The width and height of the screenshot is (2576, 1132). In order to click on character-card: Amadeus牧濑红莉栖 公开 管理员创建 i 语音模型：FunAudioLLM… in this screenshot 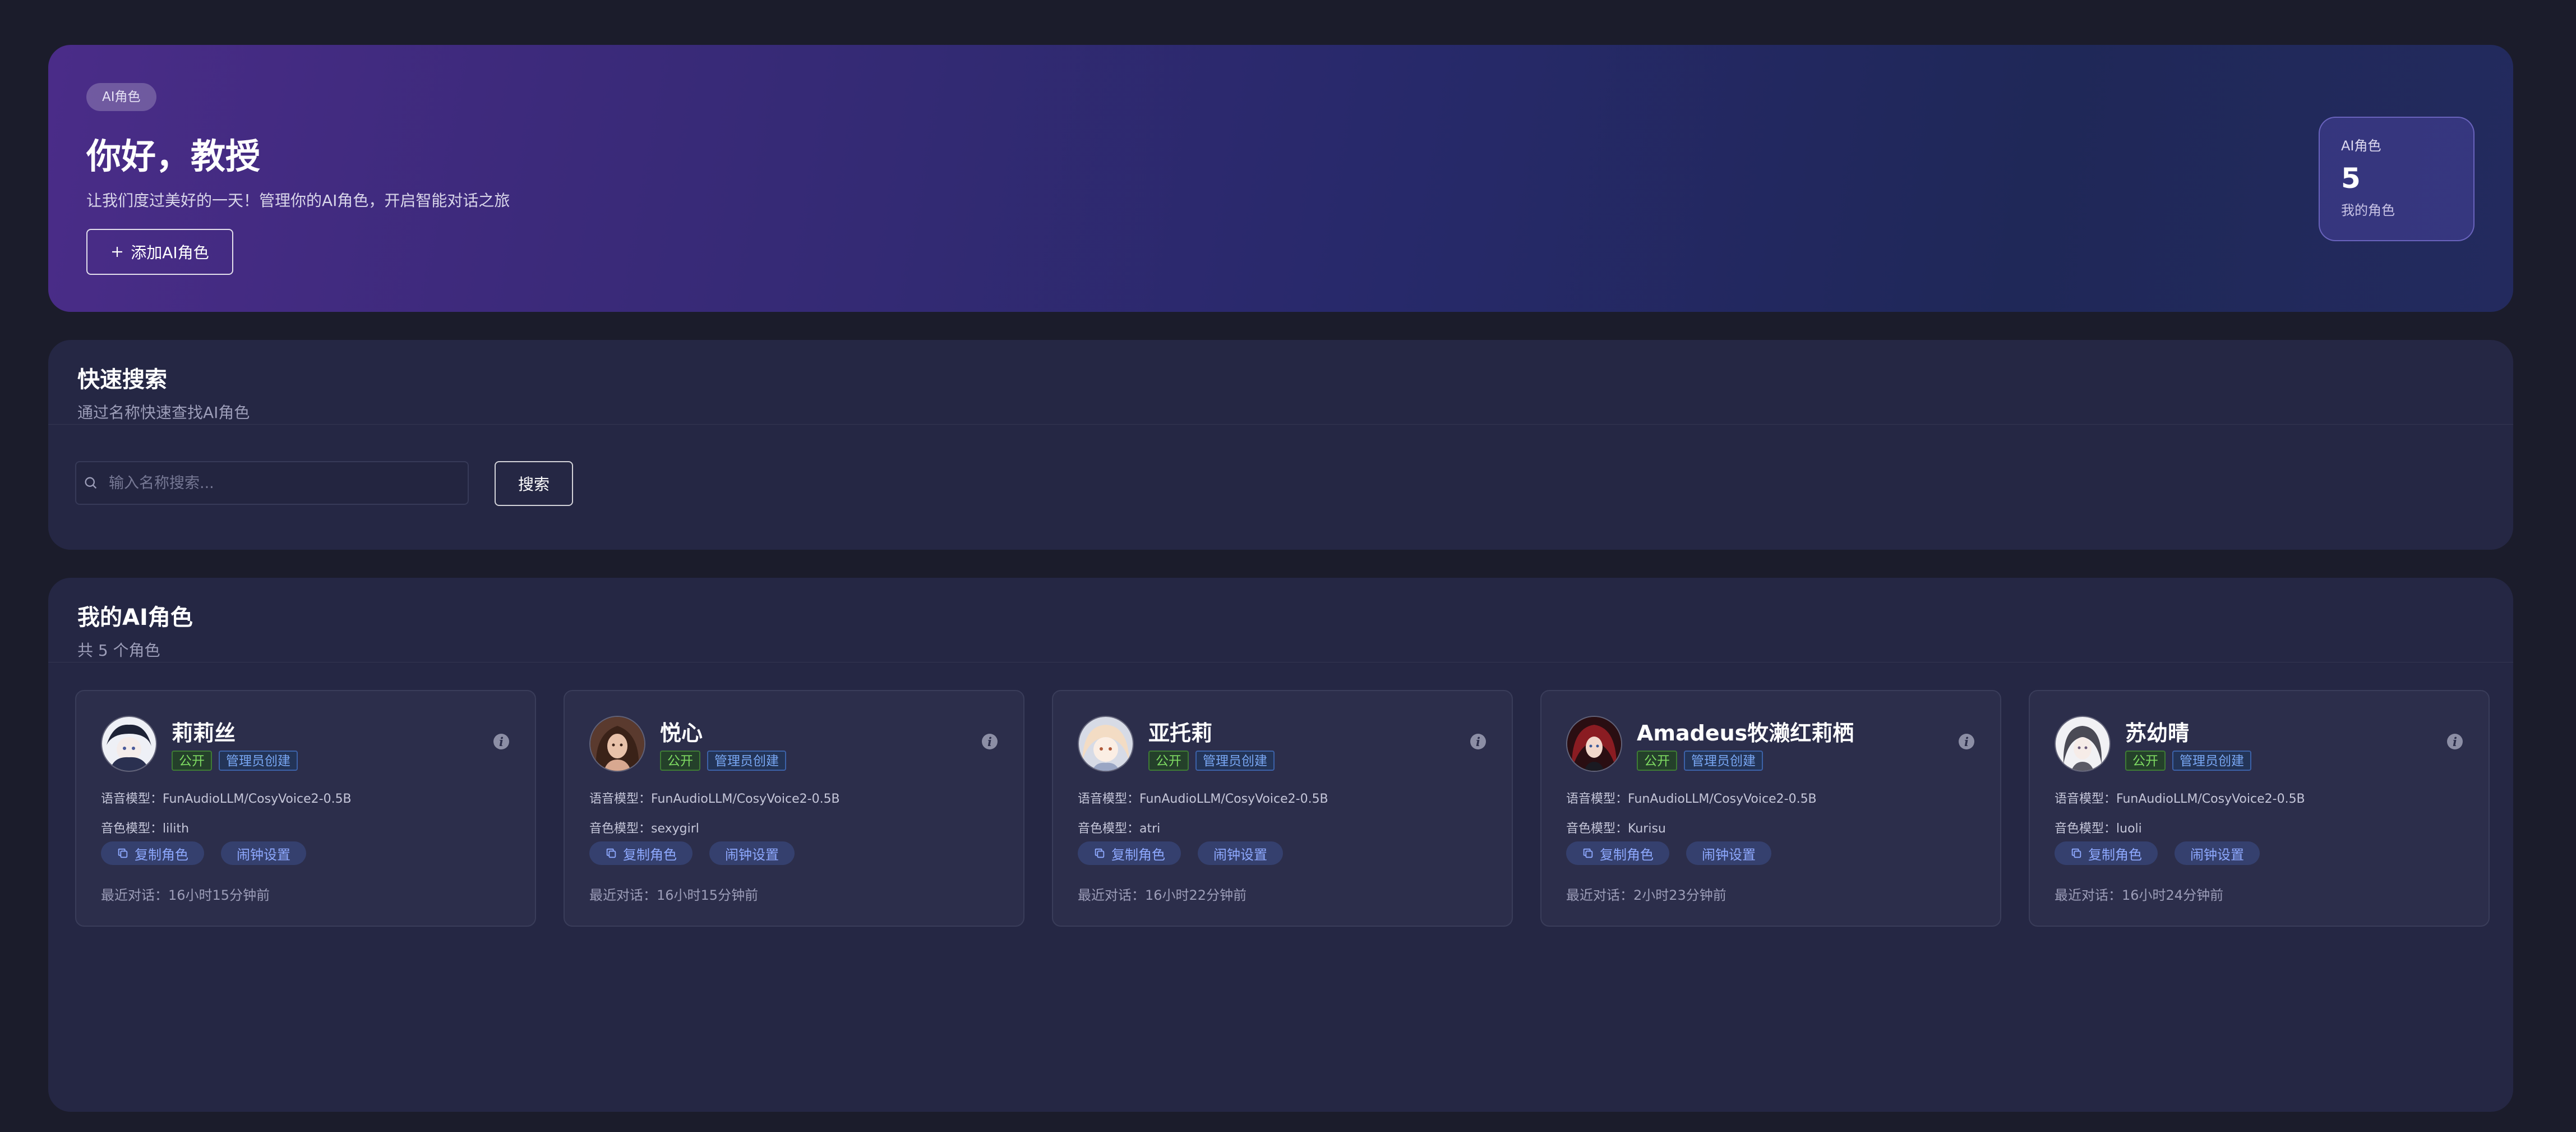, I will do `click(1770, 808)`.